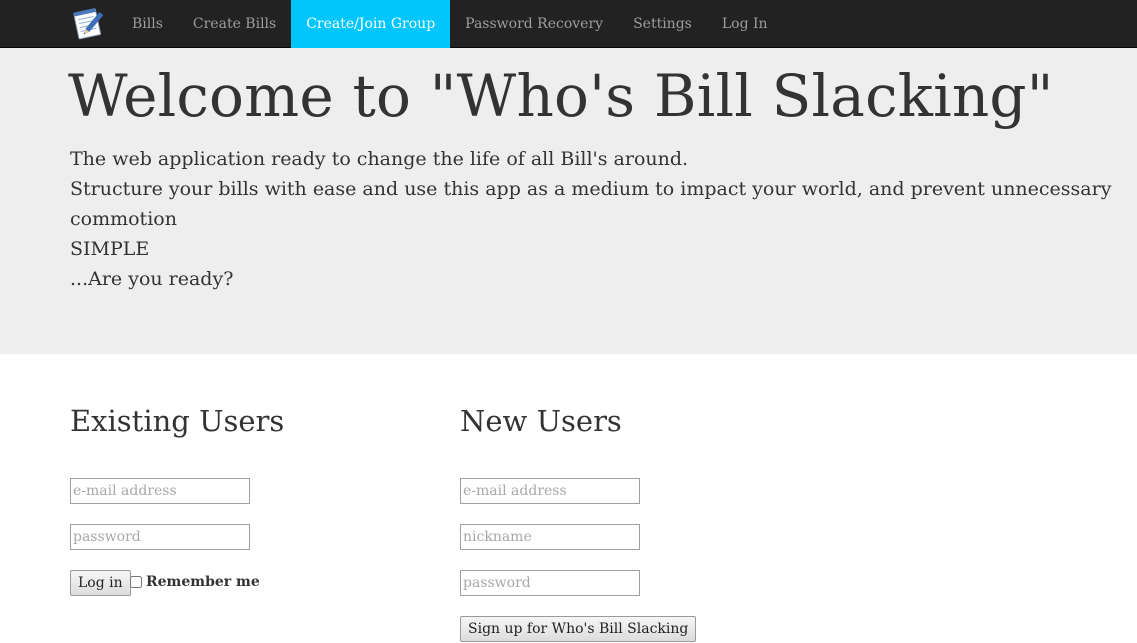 The height and width of the screenshot is (643, 1137). I want to click on signup-nickname-field, so click(550, 537).